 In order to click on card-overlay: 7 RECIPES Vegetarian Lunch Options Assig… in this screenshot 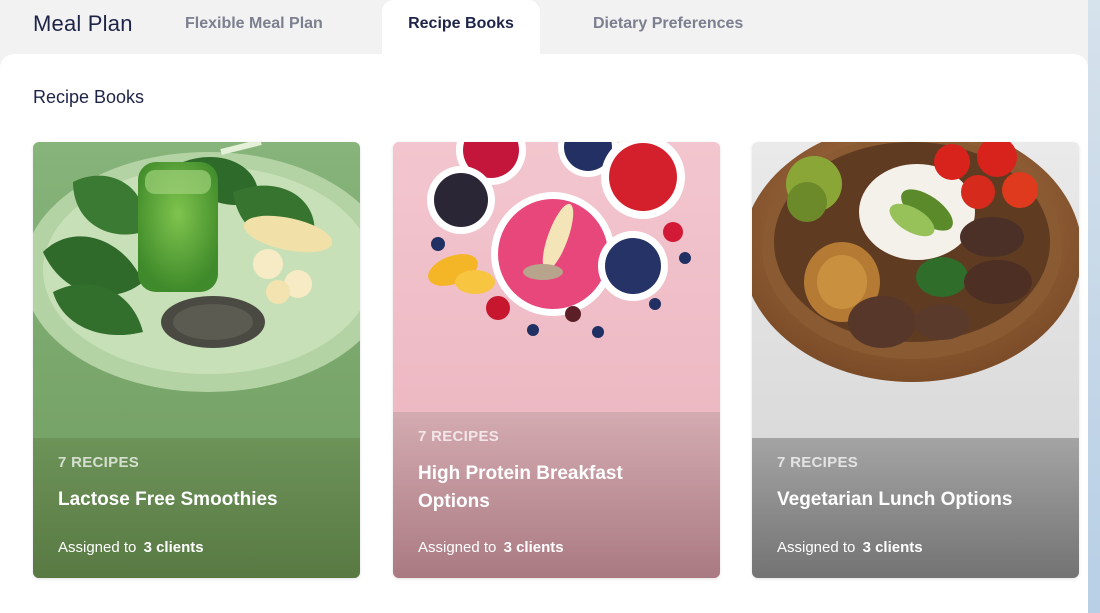, I will do `click(915, 508)`.